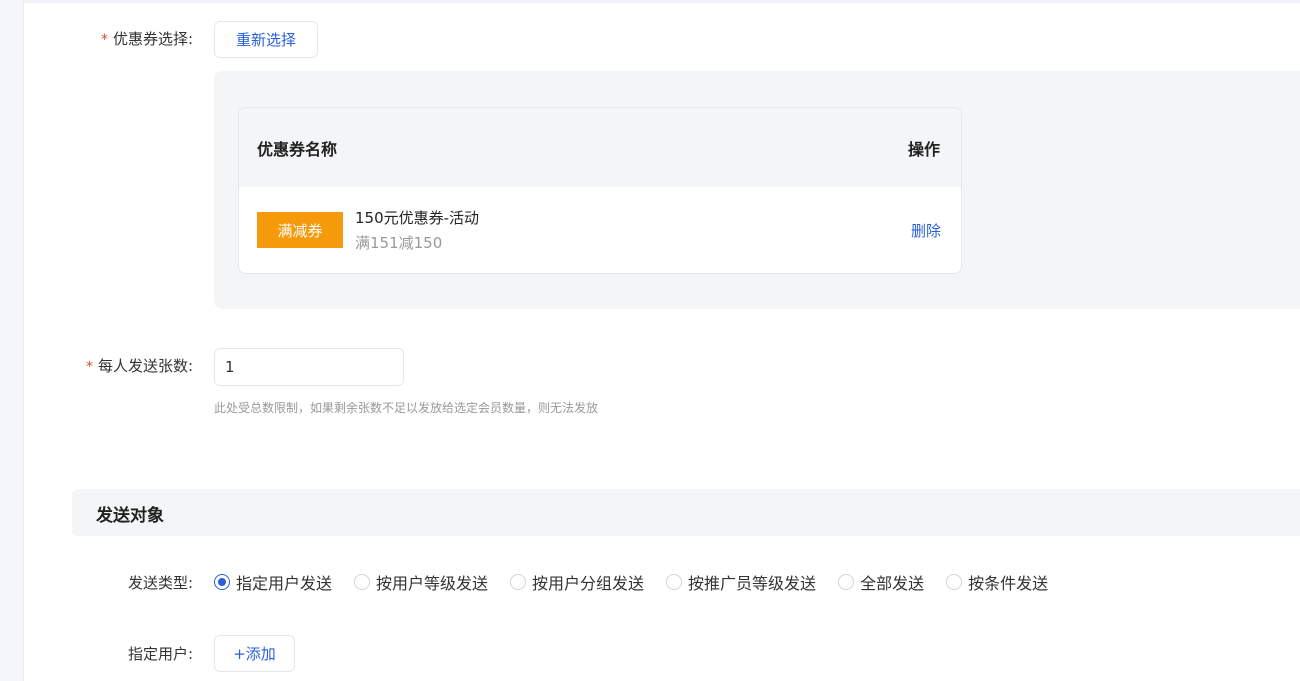 The image size is (1300, 681). What do you see at coordinates (139, 366) in the screenshot?
I see `per-person-label: * 每人发送张数:` at bounding box center [139, 366].